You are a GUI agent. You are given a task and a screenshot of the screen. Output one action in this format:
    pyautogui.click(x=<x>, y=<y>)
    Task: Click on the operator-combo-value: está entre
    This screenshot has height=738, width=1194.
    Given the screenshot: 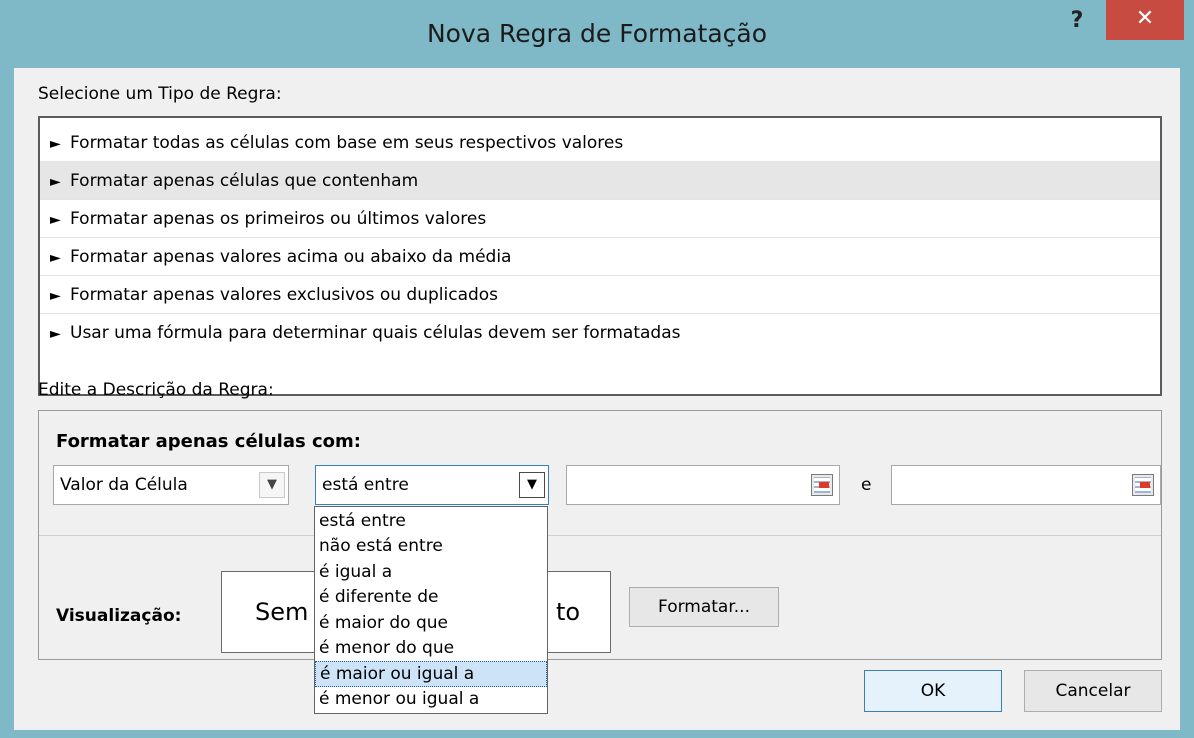 What is the action you would take?
    pyautogui.click(x=365, y=485)
    